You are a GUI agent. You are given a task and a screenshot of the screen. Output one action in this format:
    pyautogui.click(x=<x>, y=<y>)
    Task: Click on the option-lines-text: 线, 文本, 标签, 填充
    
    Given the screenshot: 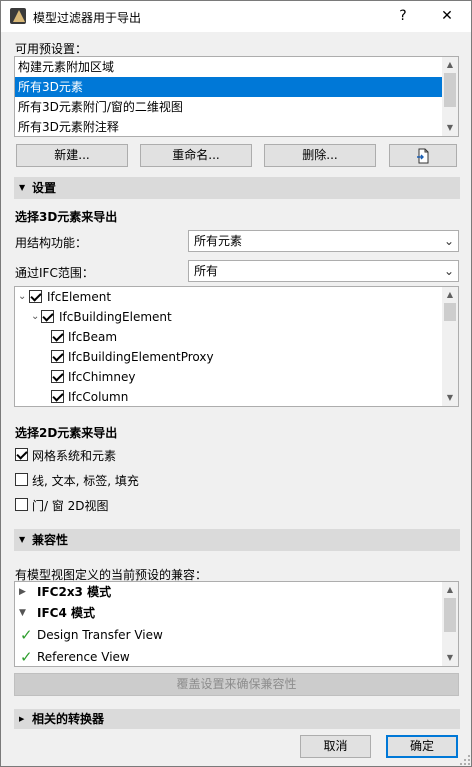 What is the action you would take?
    pyautogui.click(x=115, y=482)
    